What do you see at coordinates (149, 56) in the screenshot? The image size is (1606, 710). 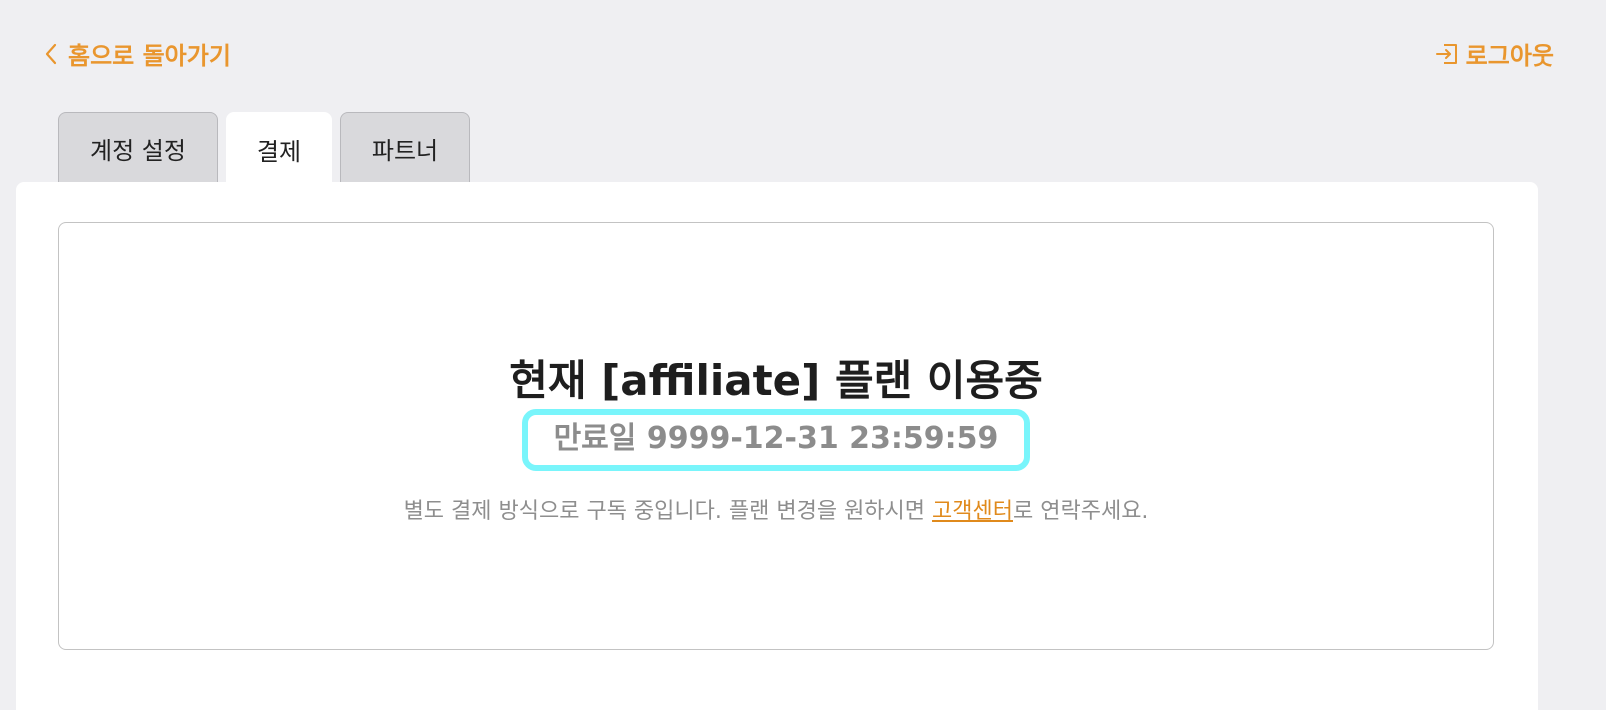 I see `back-link-label: 홈으로 돌아가기` at bounding box center [149, 56].